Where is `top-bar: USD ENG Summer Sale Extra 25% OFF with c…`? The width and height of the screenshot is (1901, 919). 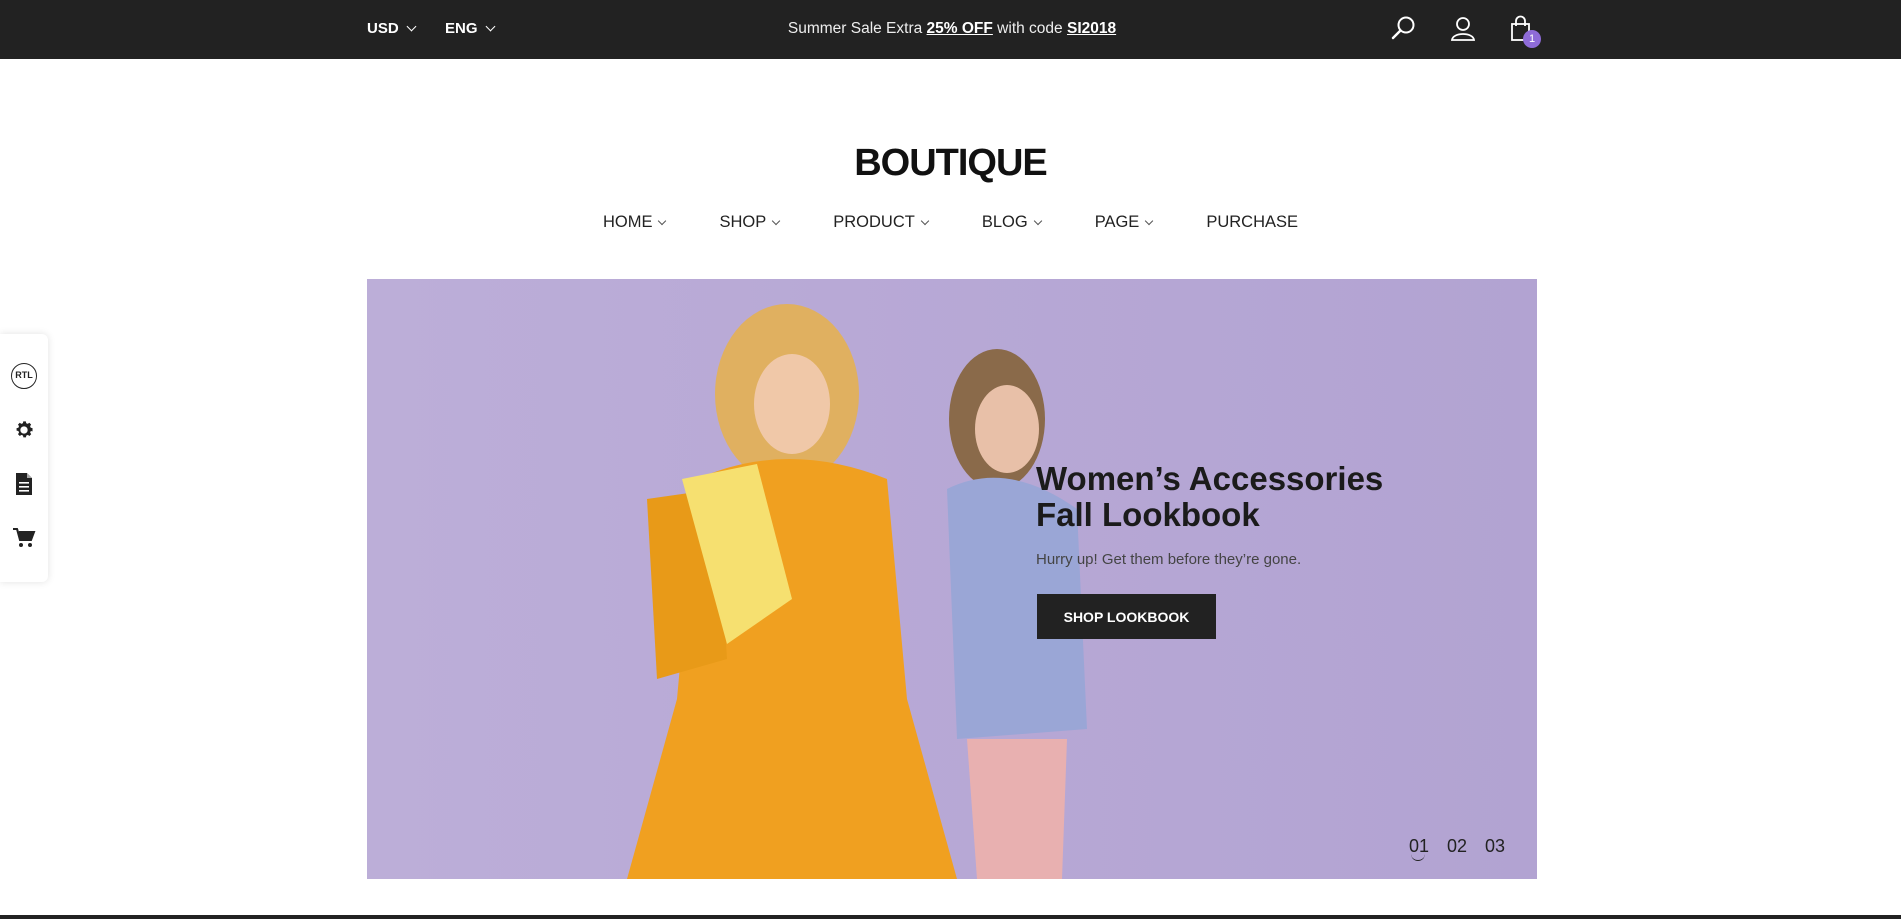 top-bar: USD ENG Summer Sale Extra 25% OFF with c… is located at coordinates (950, 29).